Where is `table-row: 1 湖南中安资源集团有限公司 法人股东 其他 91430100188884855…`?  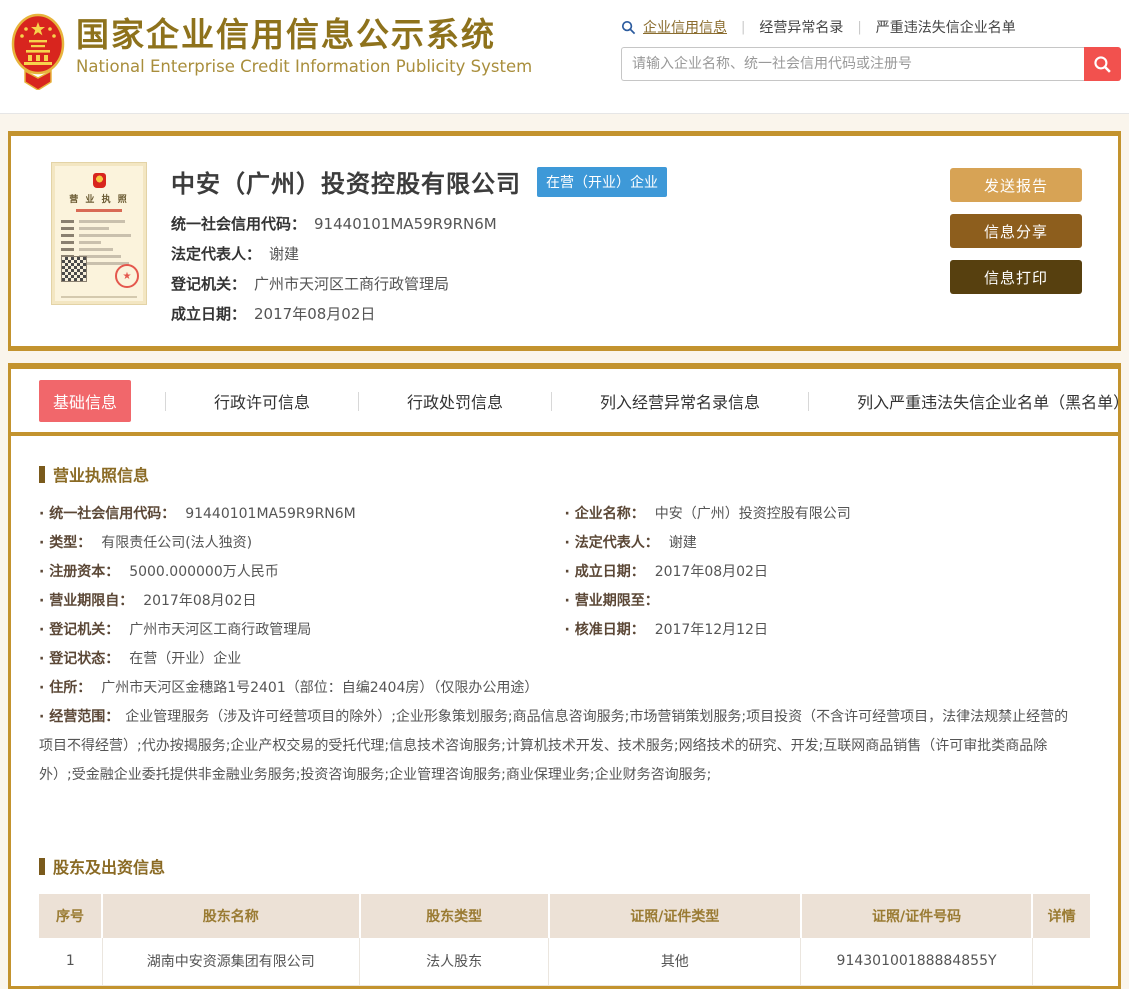
table-row: 1 湖南中安资源集团有限公司 法人股东 其他 91430100188884855… is located at coordinates (564, 962).